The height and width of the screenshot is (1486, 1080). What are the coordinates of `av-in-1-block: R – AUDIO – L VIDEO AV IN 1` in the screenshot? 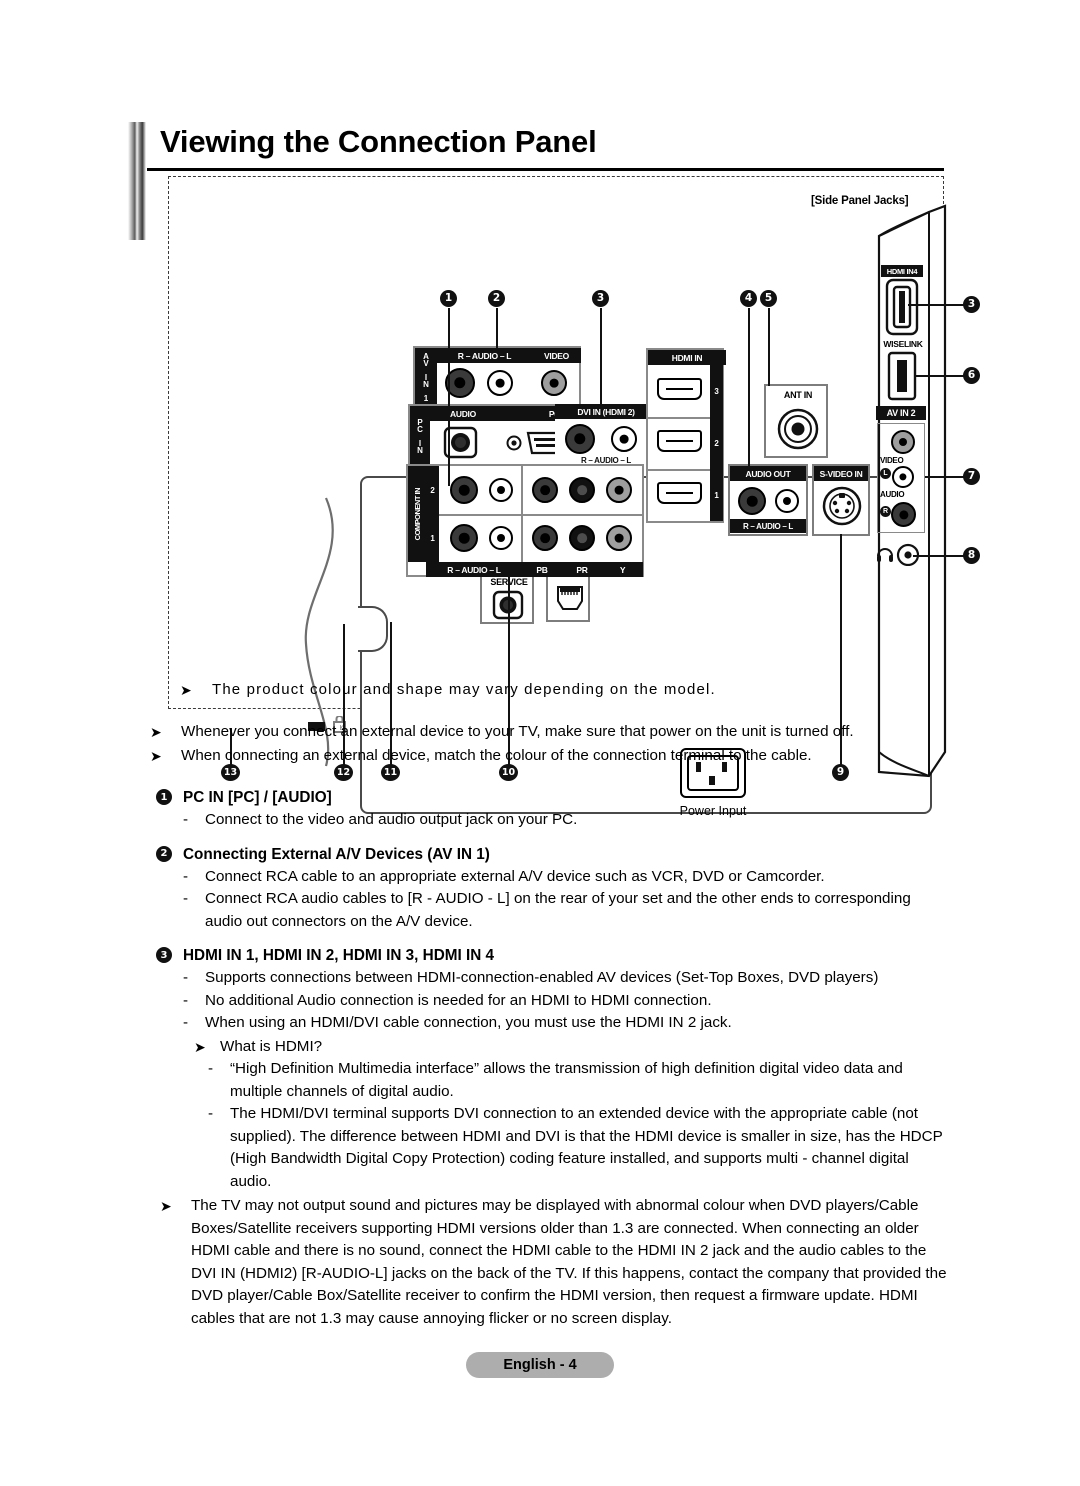 It's located at (497, 376).